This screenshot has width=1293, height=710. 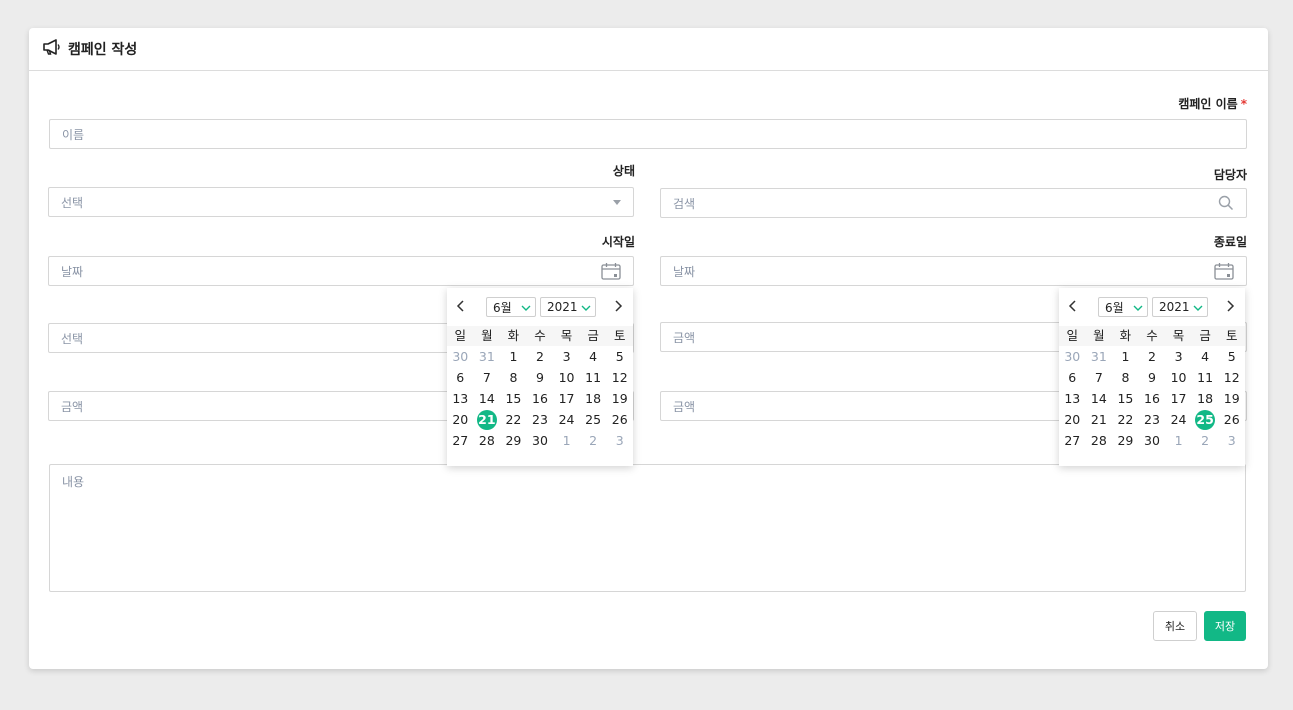 I want to click on calendar-day-label: 12, so click(x=1231, y=377).